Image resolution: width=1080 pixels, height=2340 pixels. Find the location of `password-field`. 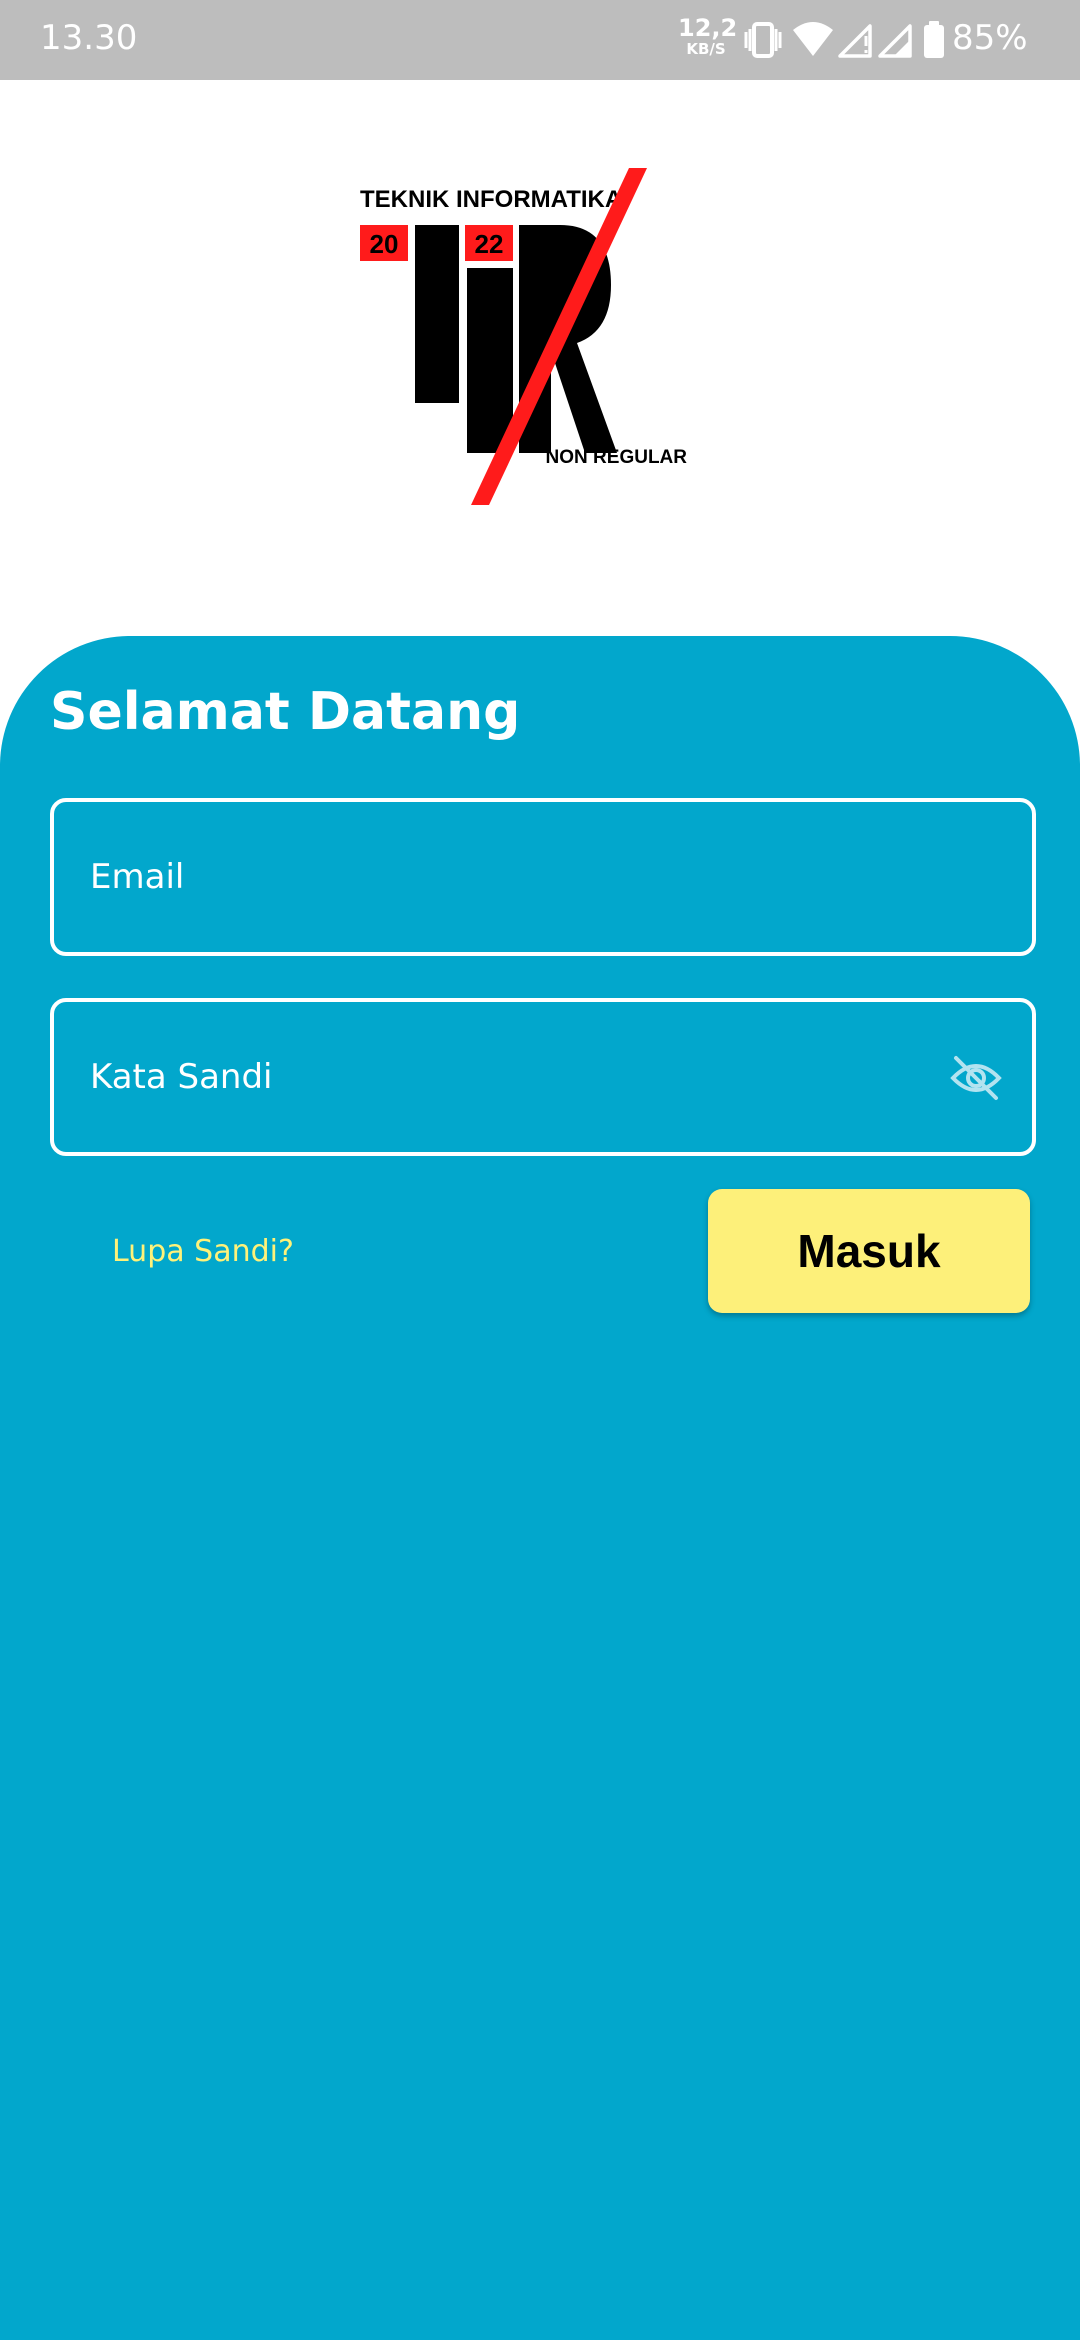

password-field is located at coordinates (543, 1077).